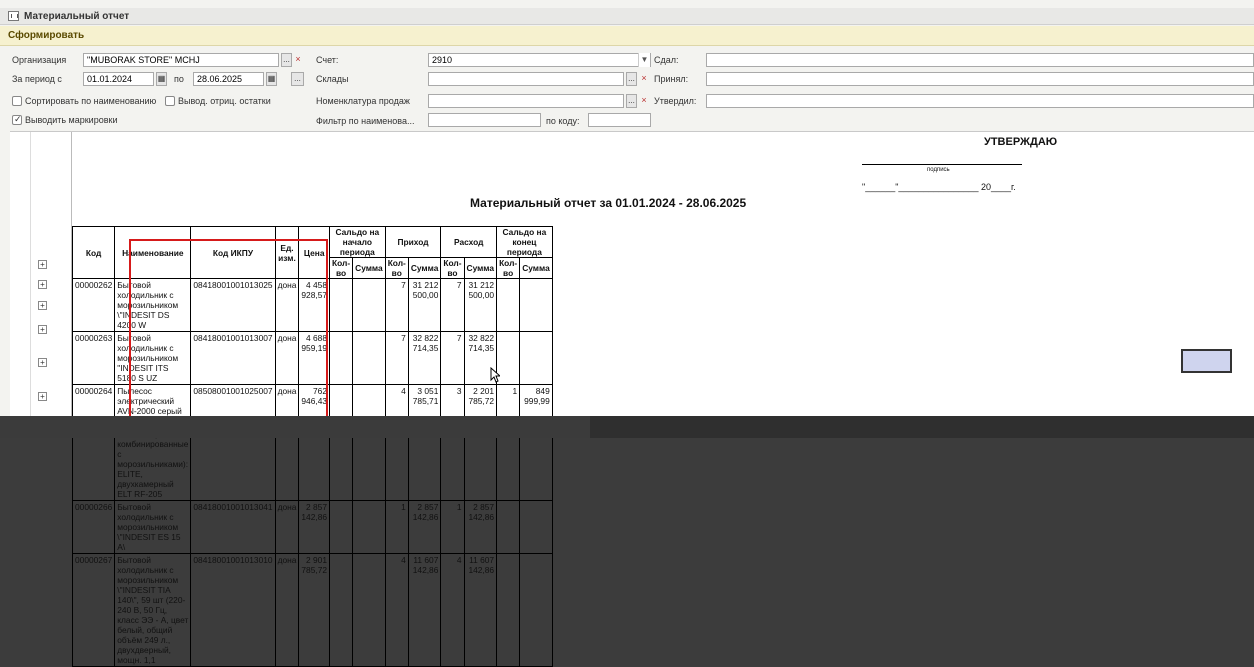 The image size is (1254, 667). I want to click on gave-label: Сдал:, so click(666, 60).